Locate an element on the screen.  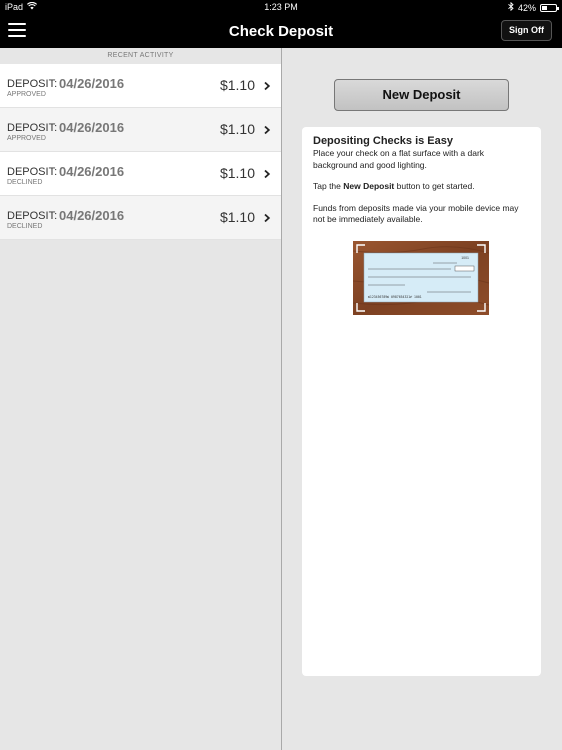
nav-bar: Check Deposit Sign Off is located at coordinates (281, 31).